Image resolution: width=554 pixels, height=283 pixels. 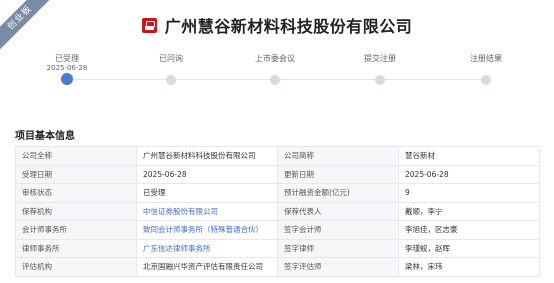 I want to click on table-row: 律师事务所 广东信达律师事务所 签字律师 李瑾蛟，赵晖, so click(x=277, y=248).